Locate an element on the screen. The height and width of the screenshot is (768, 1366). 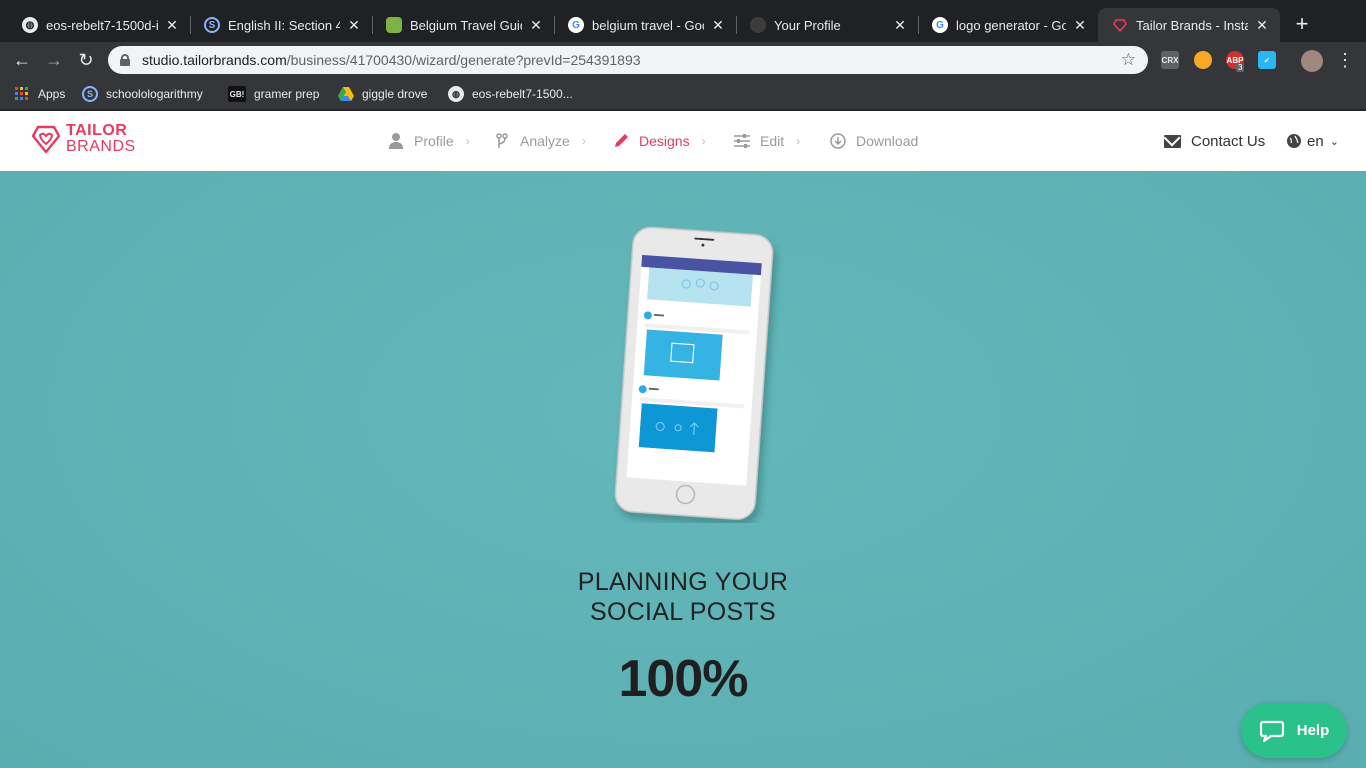
step-label: Edit is located at coordinates (772, 141).